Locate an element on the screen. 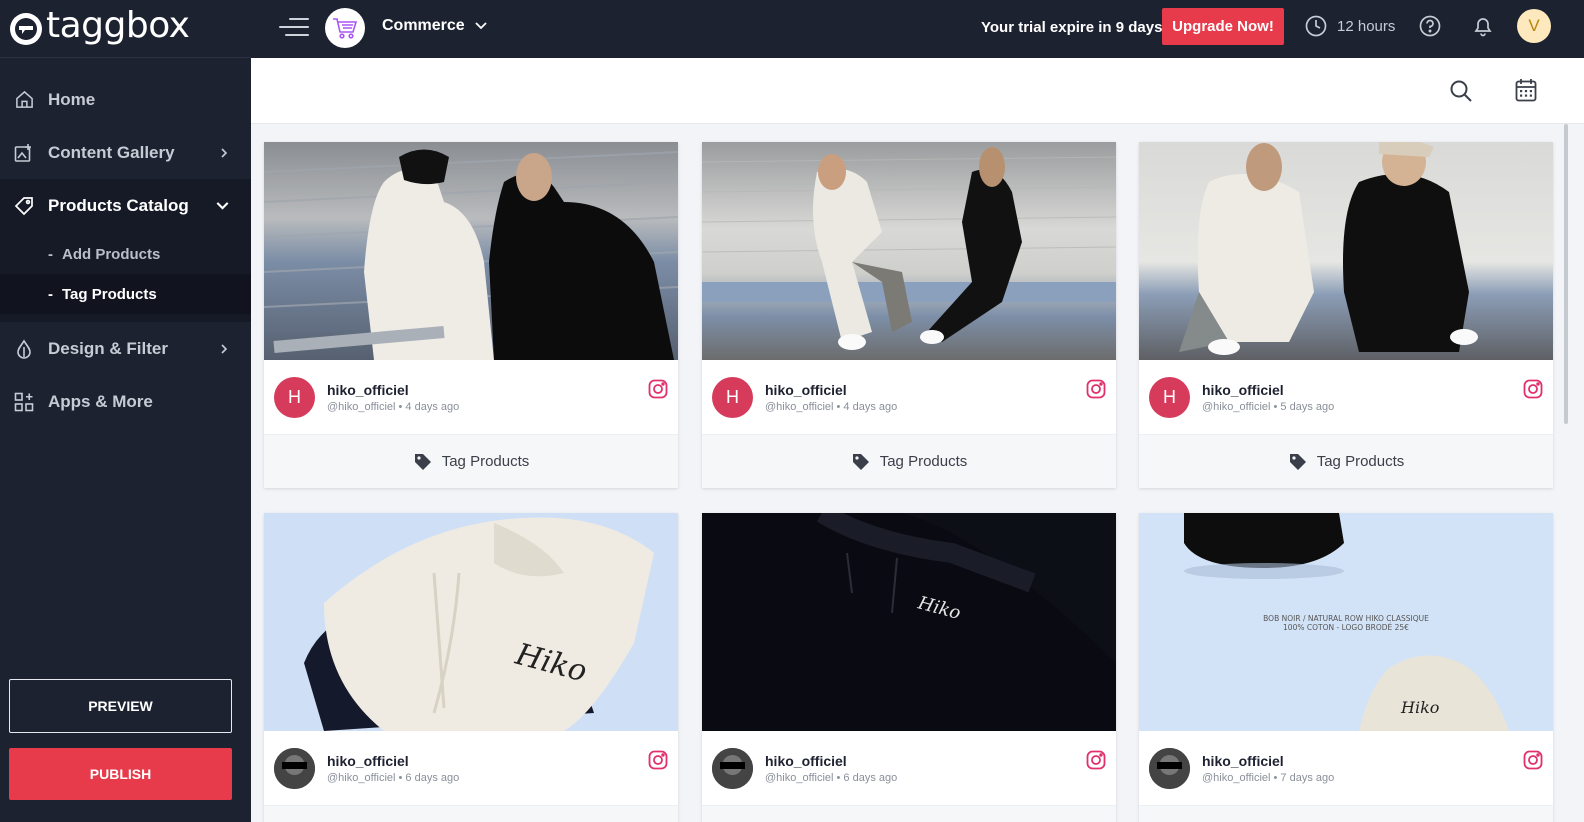  sidebar-subitem-add-products: - Add Products is located at coordinates (125, 254).